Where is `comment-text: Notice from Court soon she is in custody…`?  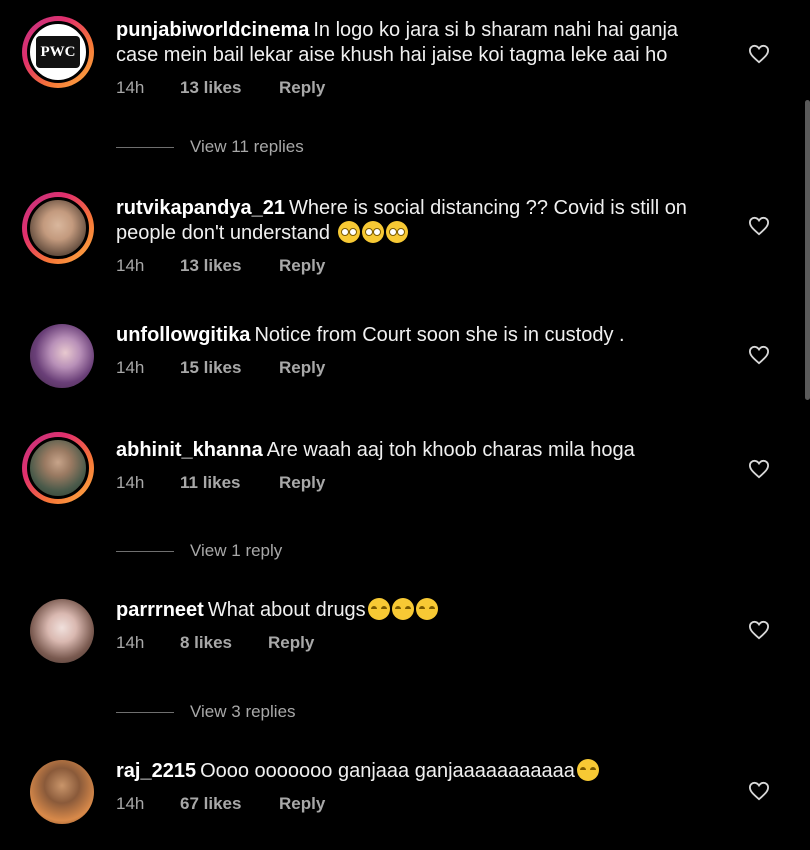
comment-text: Notice from Court soon she is in custody… is located at coordinates (439, 335).